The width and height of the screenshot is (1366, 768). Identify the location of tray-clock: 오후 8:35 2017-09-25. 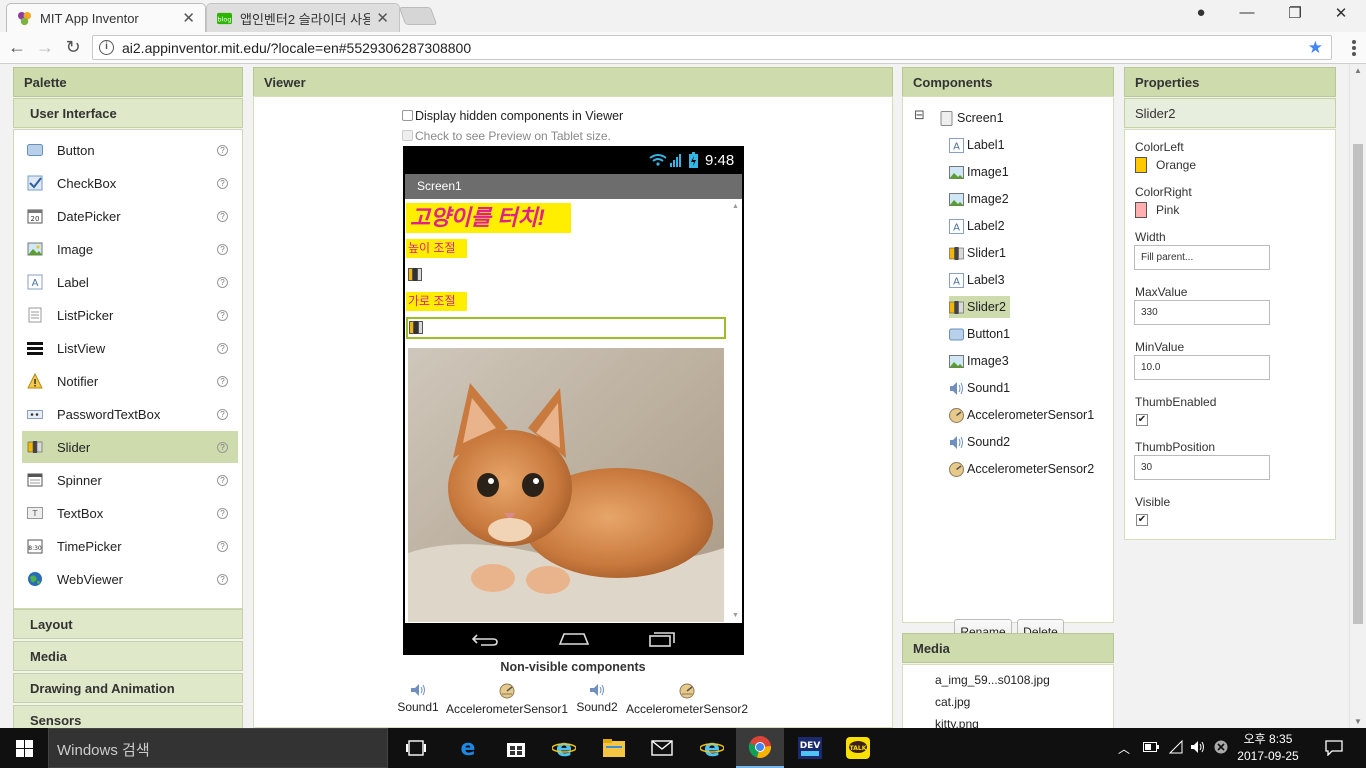
(1268, 748).